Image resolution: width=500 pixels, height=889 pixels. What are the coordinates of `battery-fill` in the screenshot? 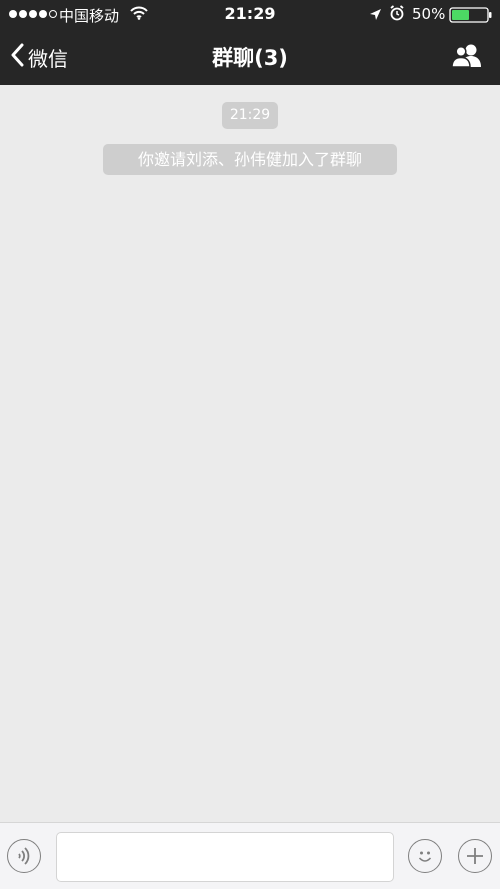 It's located at (460, 15).